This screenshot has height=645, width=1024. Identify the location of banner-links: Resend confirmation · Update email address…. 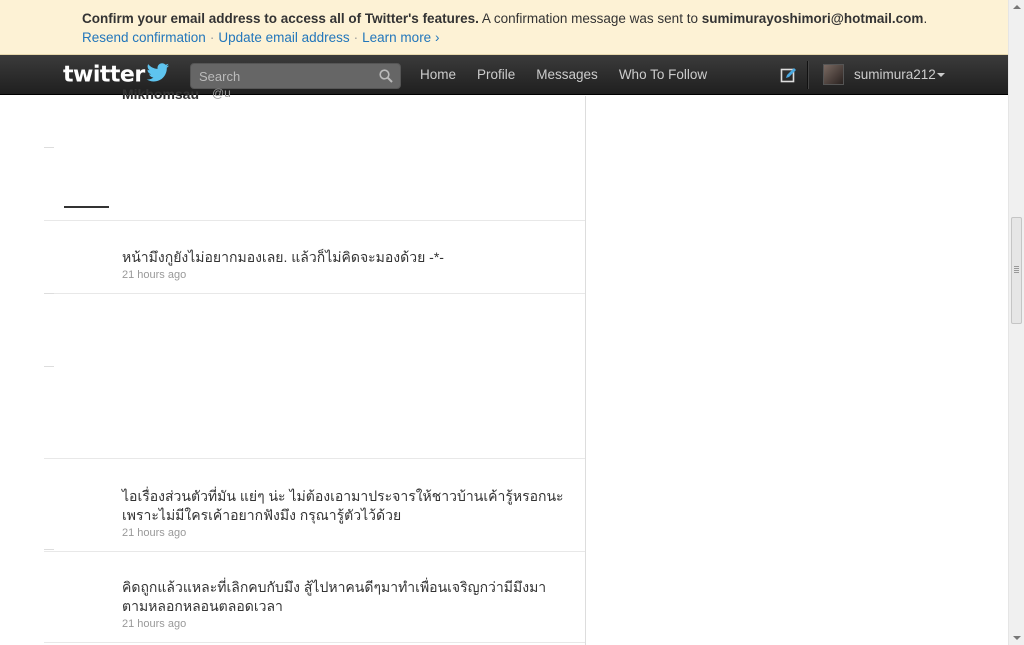
(545, 37).